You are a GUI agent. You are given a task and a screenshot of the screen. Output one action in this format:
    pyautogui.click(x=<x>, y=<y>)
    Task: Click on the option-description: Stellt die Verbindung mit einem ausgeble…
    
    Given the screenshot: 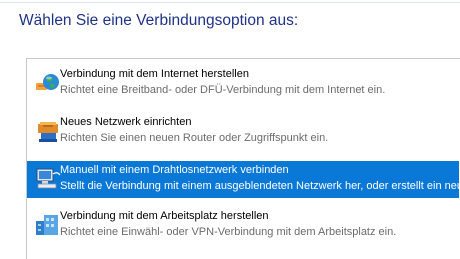 What is the action you would take?
    pyautogui.click(x=260, y=186)
    